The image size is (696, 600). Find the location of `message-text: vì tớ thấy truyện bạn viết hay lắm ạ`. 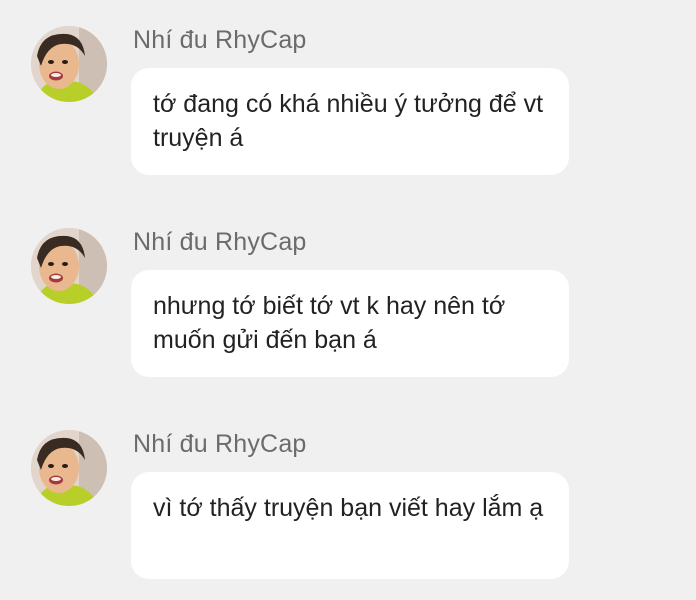

message-text: vì tớ thấy truyện bạn viết hay lắm ạ is located at coordinates (348, 508).